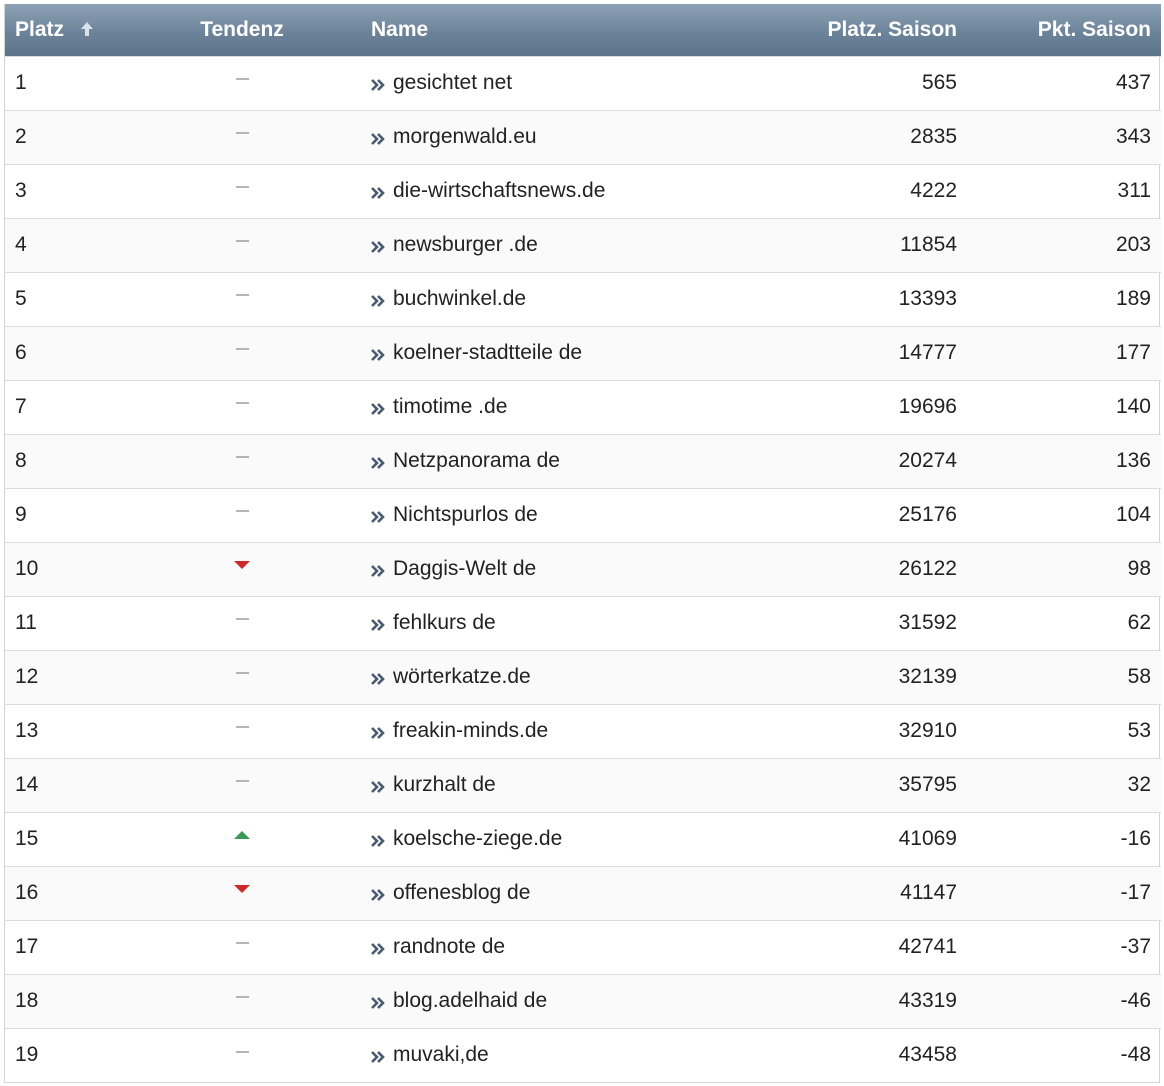 This screenshot has height=1086, width=1164. Describe the element at coordinates (70, 244) in the screenshot. I see `cell-platz: 4` at that location.